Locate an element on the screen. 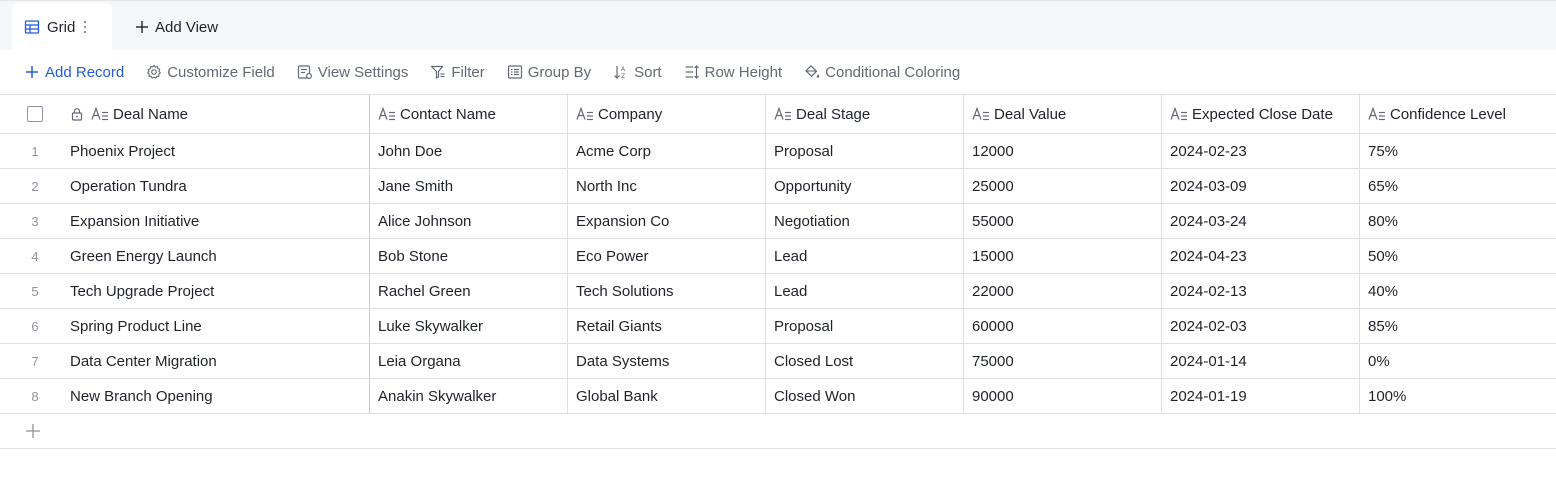  sort-button: AZ Sort is located at coordinates (637, 72).